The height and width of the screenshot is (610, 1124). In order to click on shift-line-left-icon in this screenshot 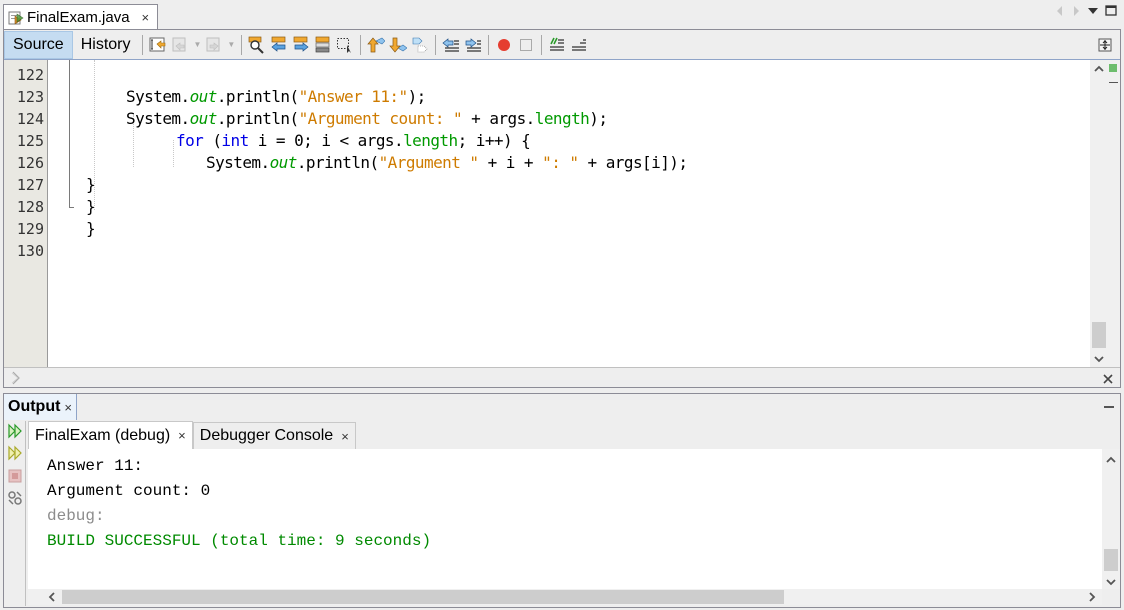, I will do `click(451, 45)`.